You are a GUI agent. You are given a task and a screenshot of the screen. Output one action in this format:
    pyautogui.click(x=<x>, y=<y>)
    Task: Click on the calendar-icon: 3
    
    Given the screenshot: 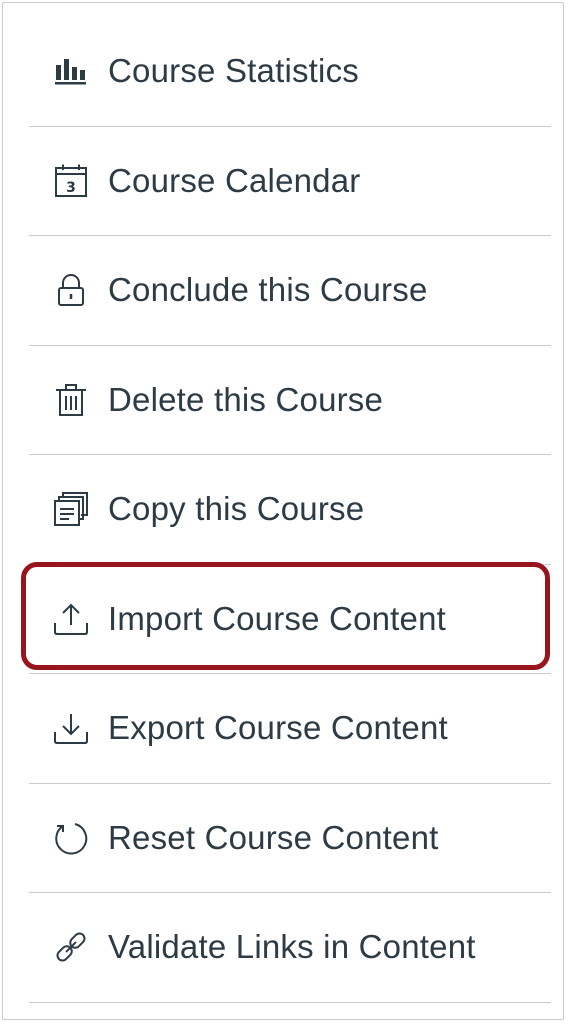 What is the action you would take?
    pyautogui.click(x=71, y=181)
    